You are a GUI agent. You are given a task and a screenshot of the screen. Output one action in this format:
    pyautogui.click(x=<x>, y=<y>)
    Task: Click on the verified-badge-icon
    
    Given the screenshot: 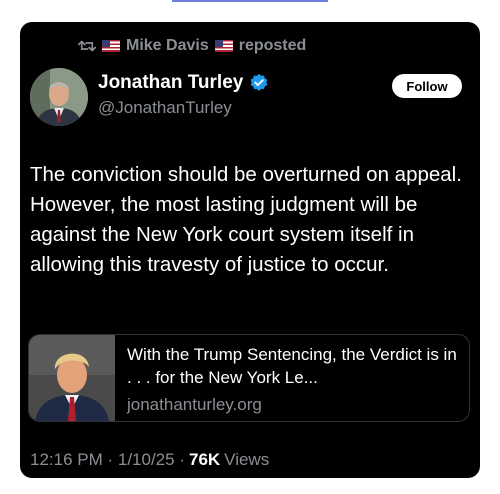 What is the action you would take?
    pyautogui.click(x=259, y=82)
    